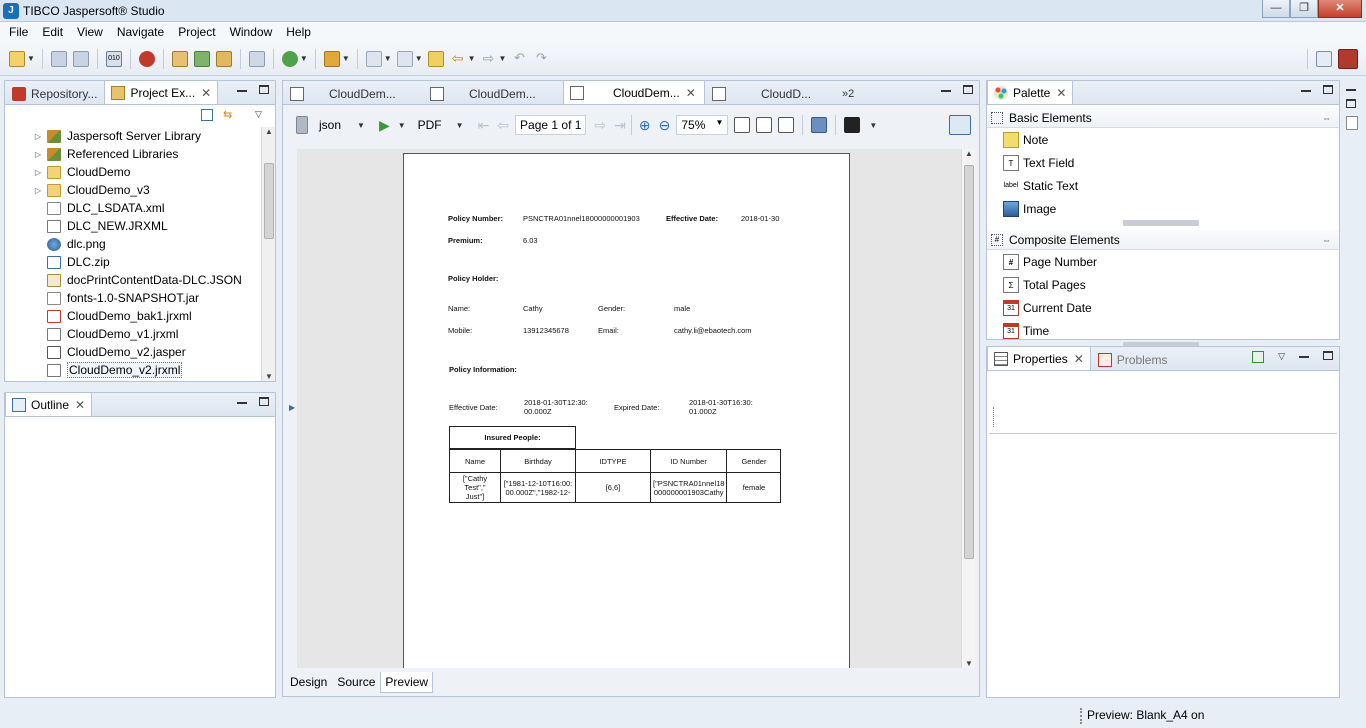 The width and height of the screenshot is (1366, 728). I want to click on palette-item-note: Note, so click(1163, 139).